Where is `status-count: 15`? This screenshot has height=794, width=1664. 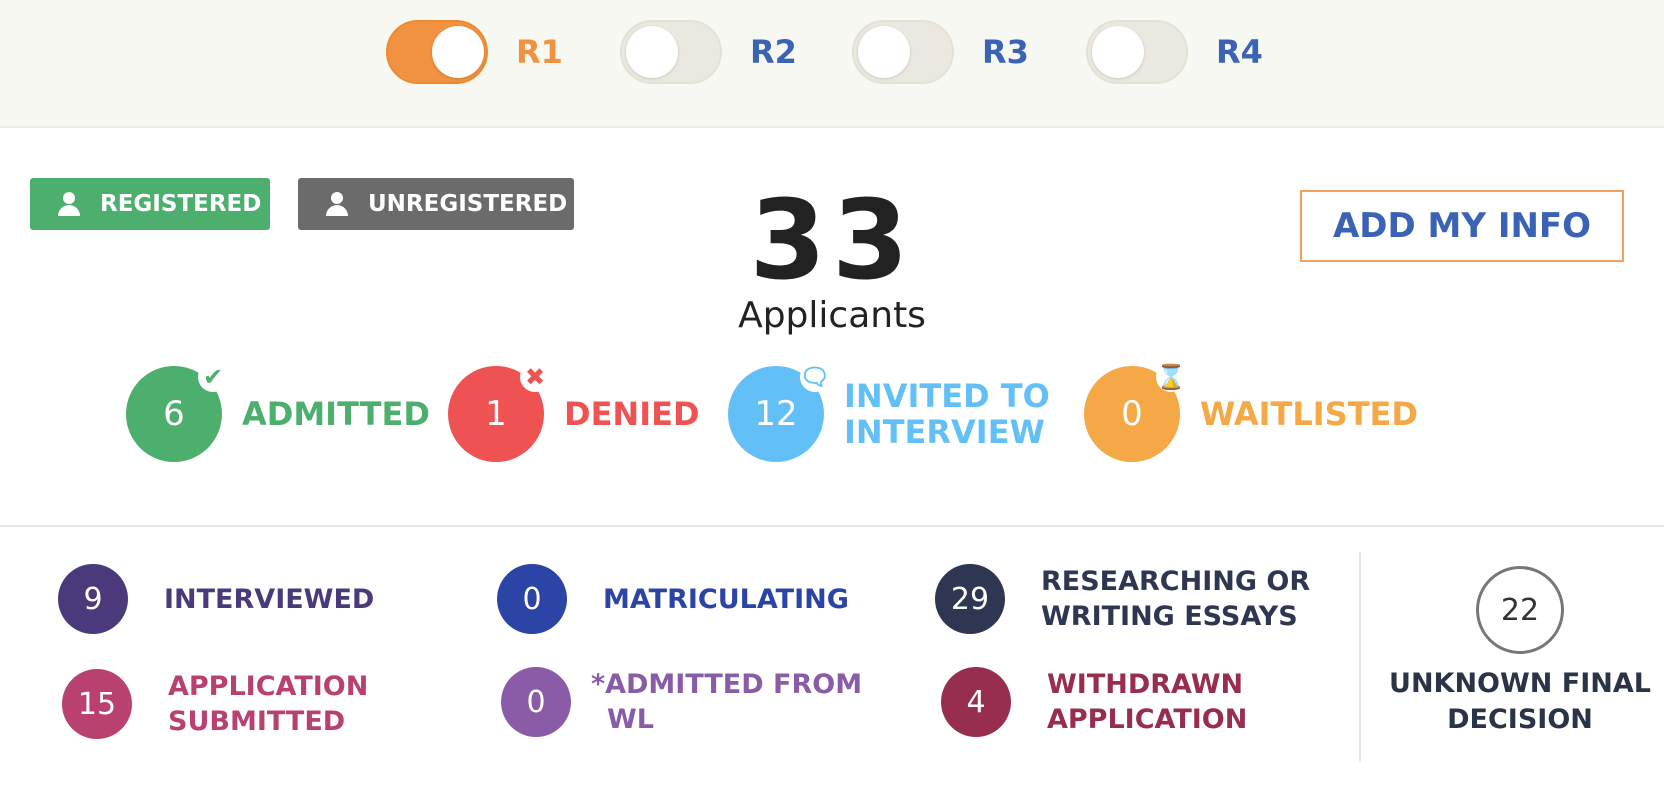 status-count: 15 is located at coordinates (97, 704).